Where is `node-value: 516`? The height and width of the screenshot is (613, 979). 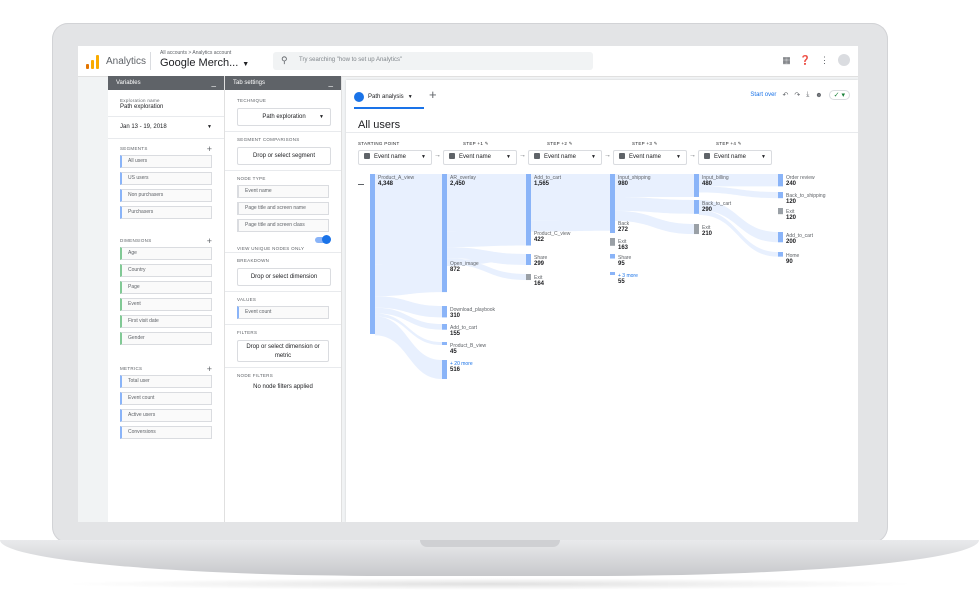
node-value: 516 is located at coordinates (455, 370).